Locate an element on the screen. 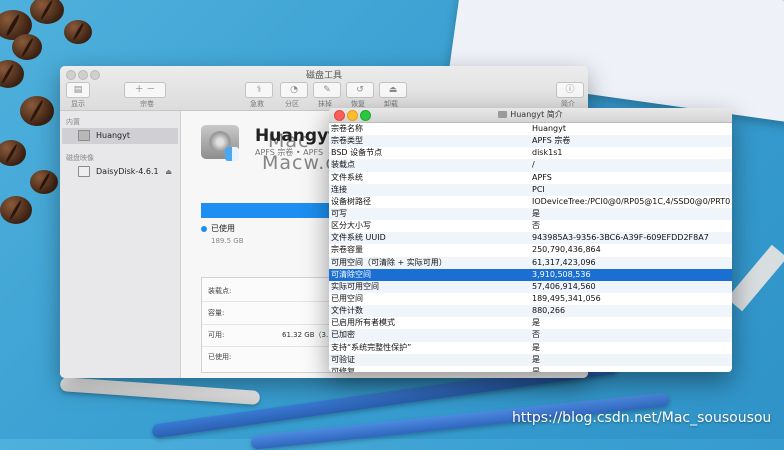  mount-point-label: 装载点: is located at coordinates (220, 291).